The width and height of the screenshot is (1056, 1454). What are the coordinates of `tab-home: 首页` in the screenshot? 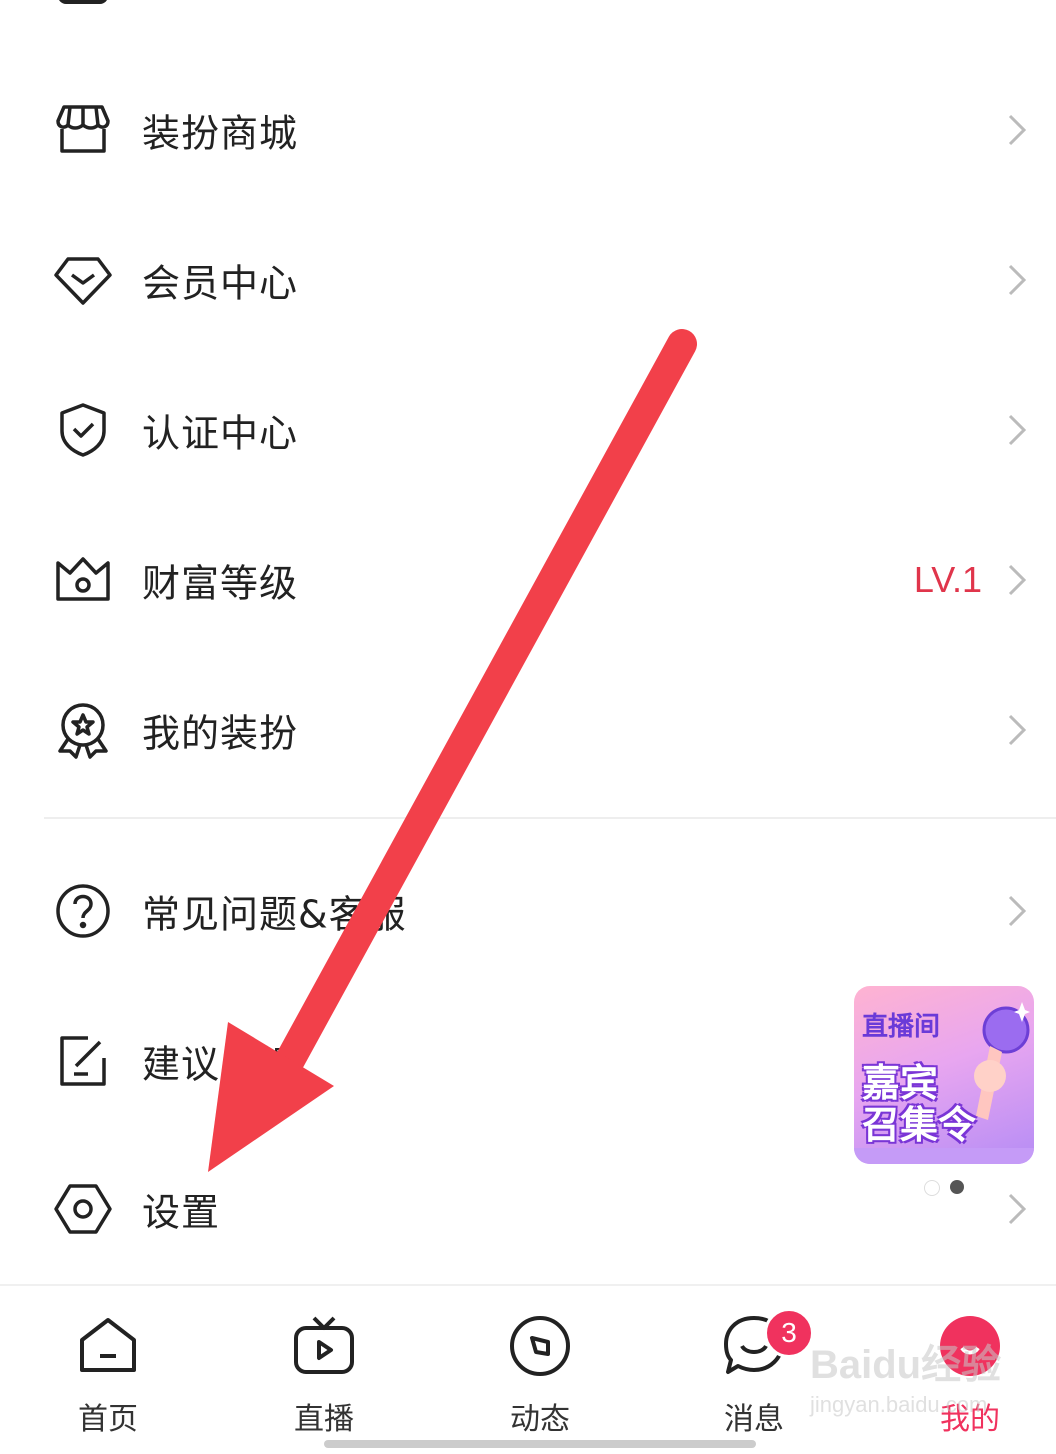 It's located at (108, 1361).